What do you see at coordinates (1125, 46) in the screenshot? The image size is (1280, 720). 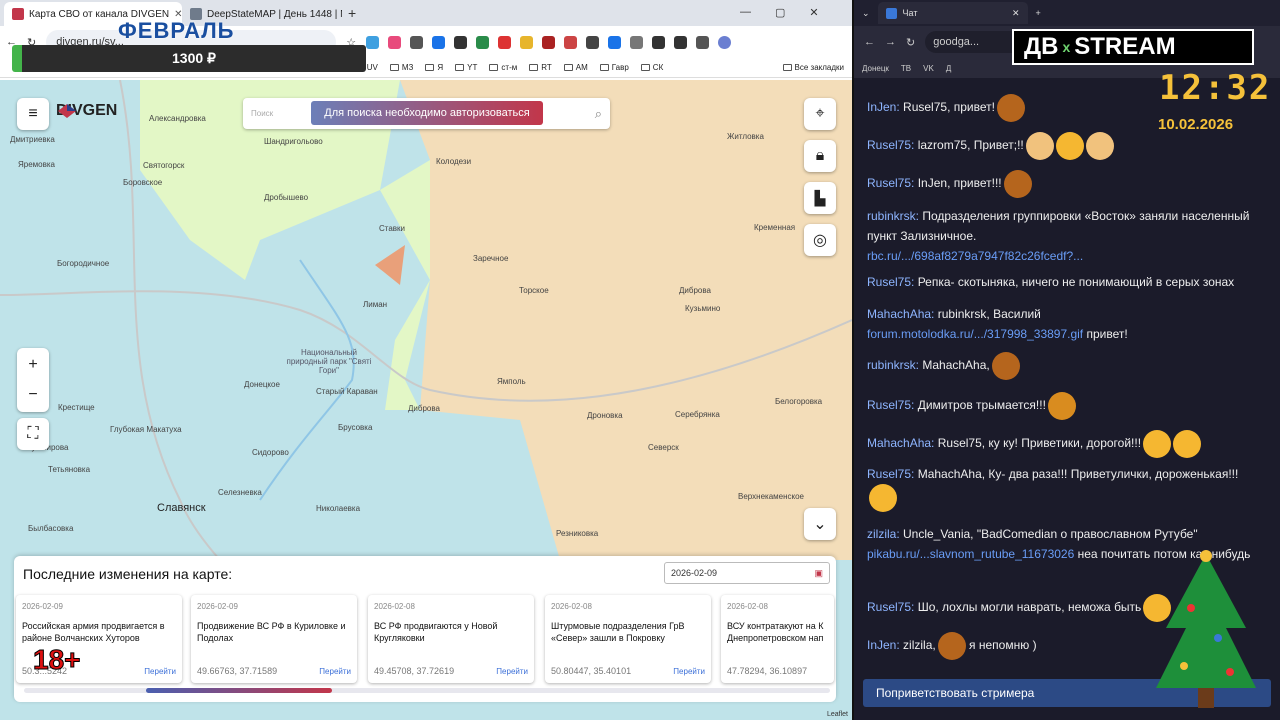 I see `brand-right: STREAM` at bounding box center [1125, 46].